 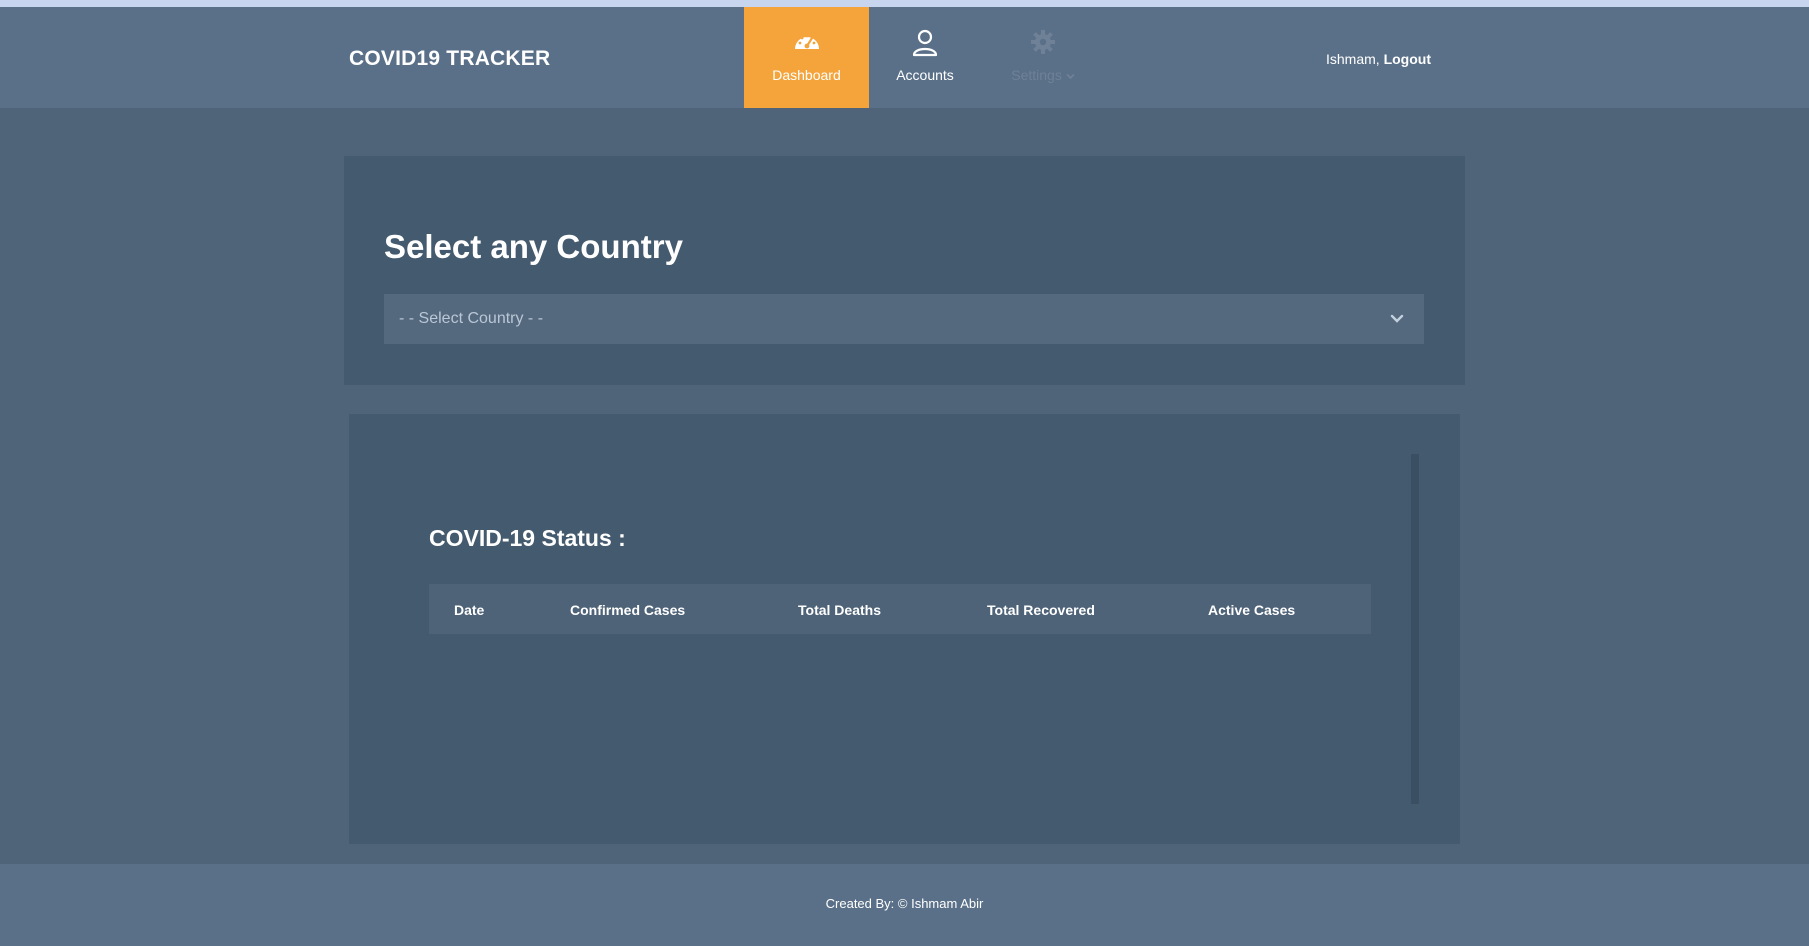 What do you see at coordinates (1041, 610) in the screenshot?
I see `column-header-recovered: Total Recovered` at bounding box center [1041, 610].